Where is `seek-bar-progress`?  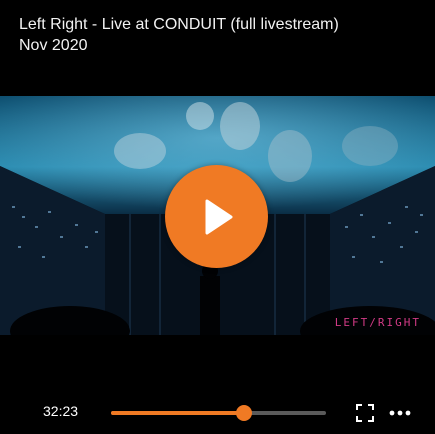 seek-bar-progress is located at coordinates (178, 413).